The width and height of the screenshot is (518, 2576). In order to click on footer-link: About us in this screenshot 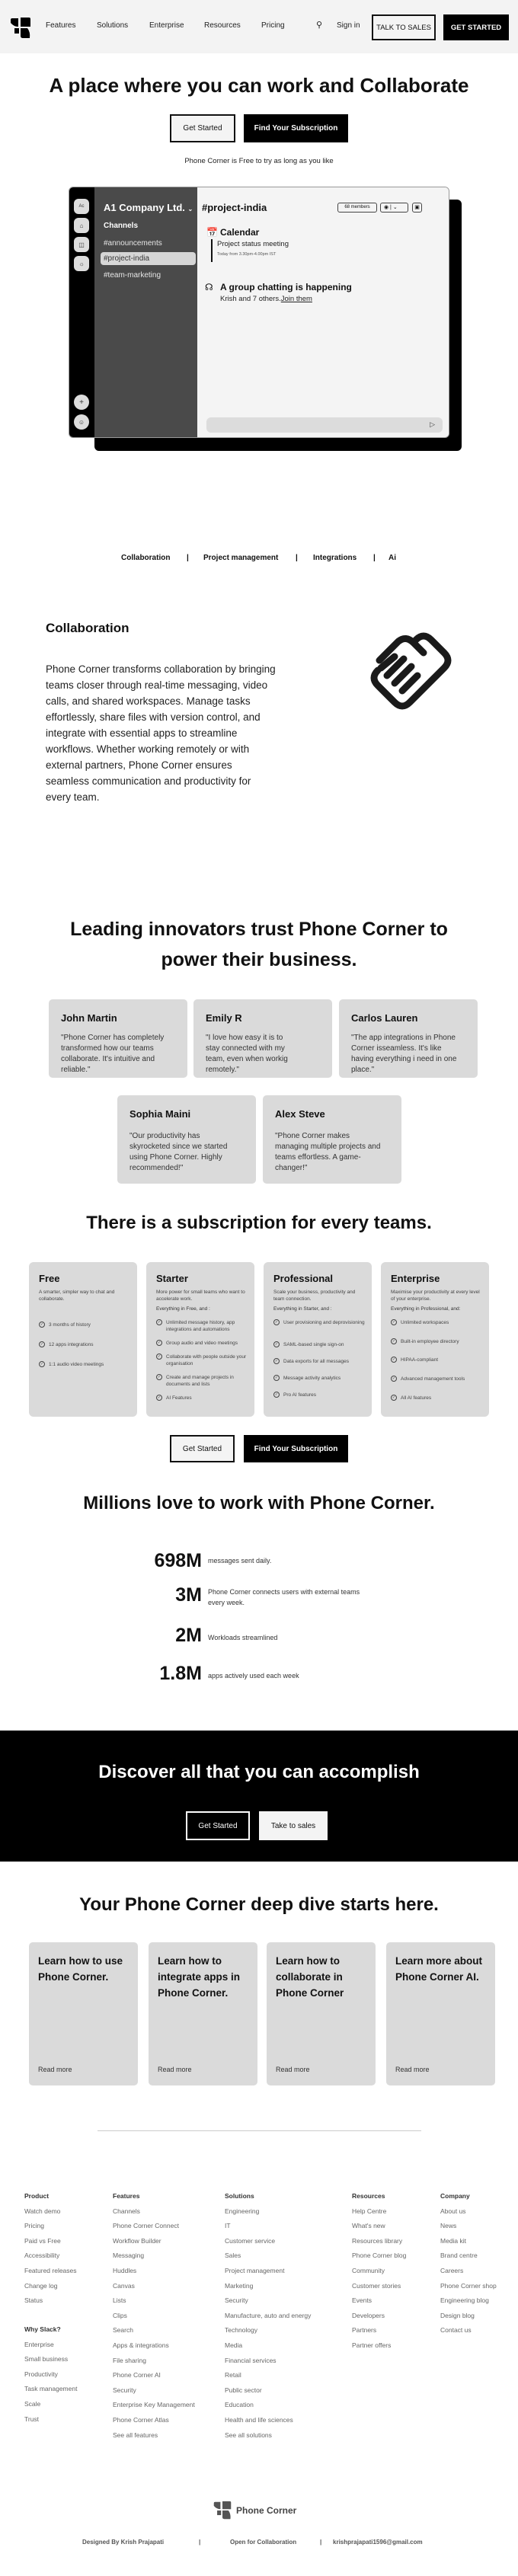, I will do `click(468, 2215)`.